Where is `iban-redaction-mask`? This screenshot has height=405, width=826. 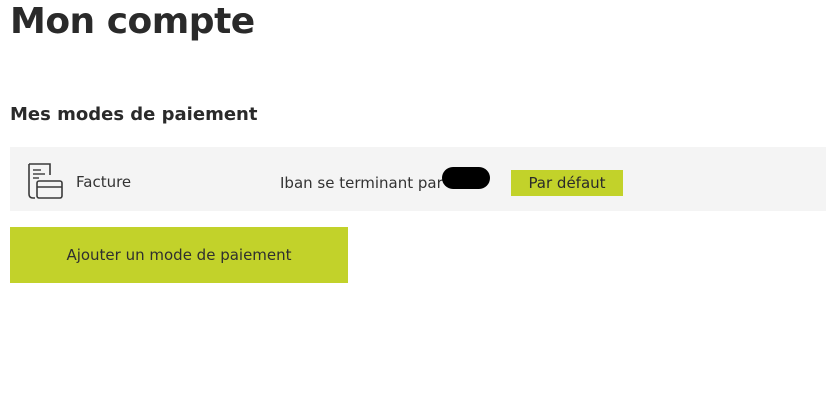 iban-redaction-mask is located at coordinates (466, 178).